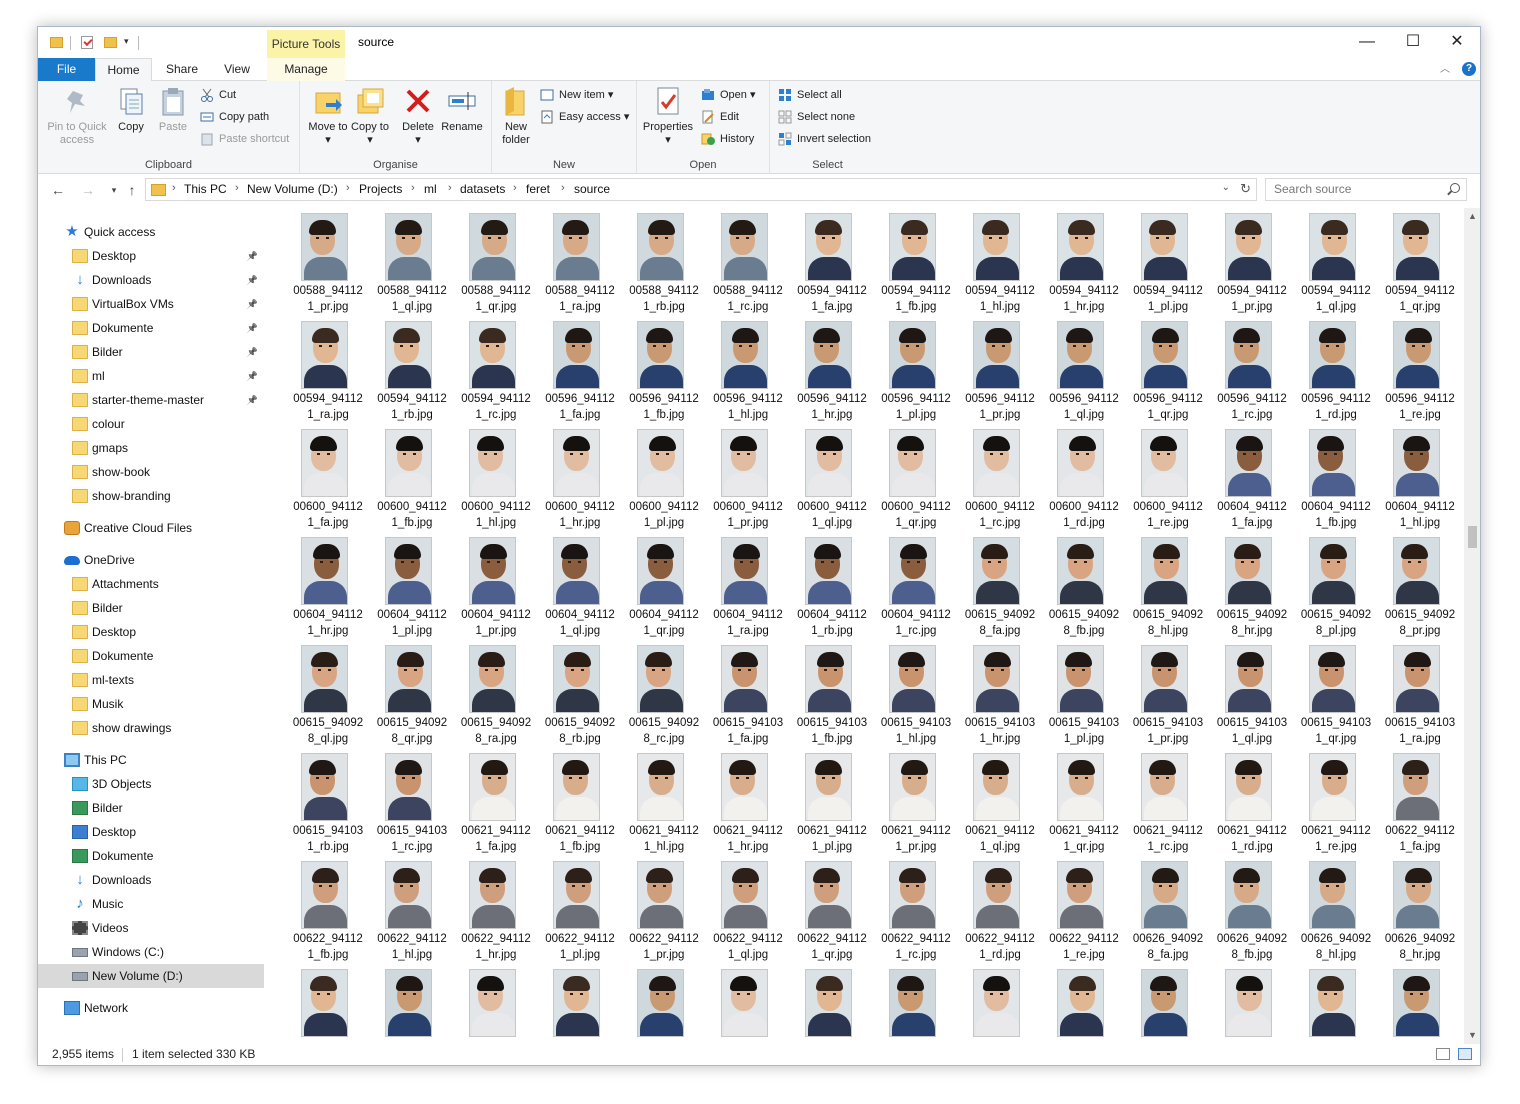 The width and height of the screenshot is (1520, 1104). Describe the element at coordinates (584, 117) in the screenshot. I see `easy-access-button: Easy access ▾` at that location.